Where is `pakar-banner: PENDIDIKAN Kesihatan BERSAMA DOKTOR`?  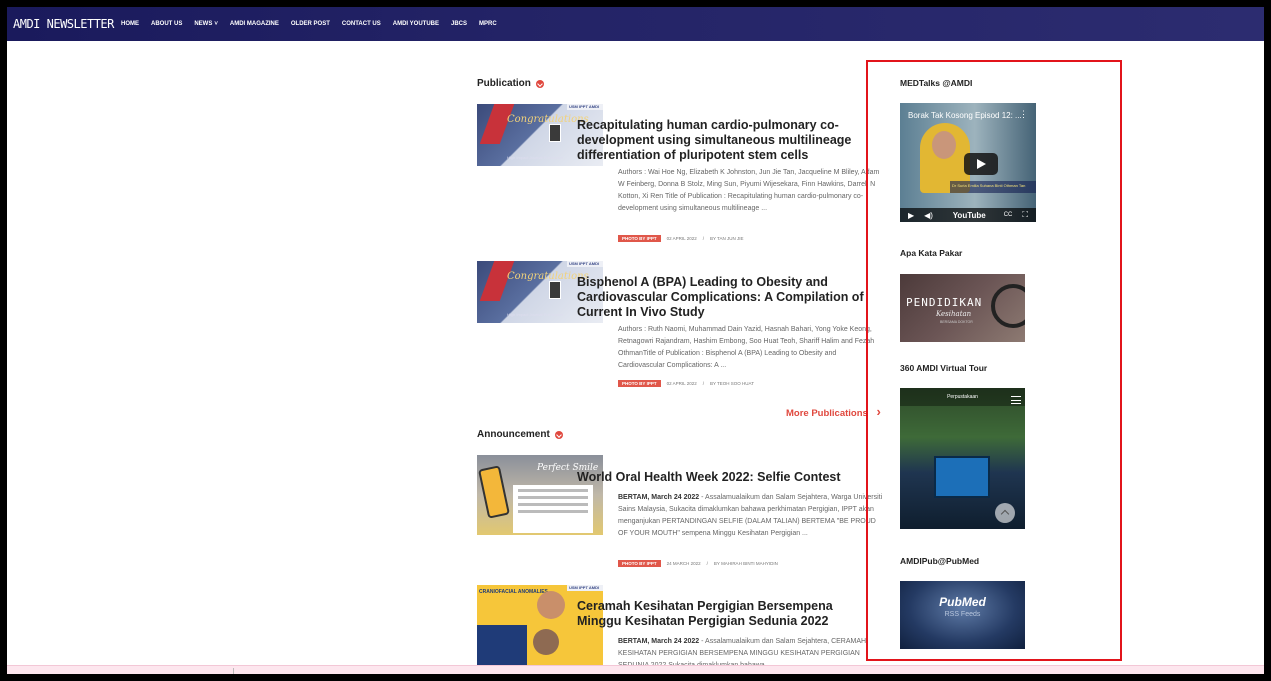 pakar-banner: PENDIDIKAN Kesihatan BERSAMA DOKTOR is located at coordinates (962, 308).